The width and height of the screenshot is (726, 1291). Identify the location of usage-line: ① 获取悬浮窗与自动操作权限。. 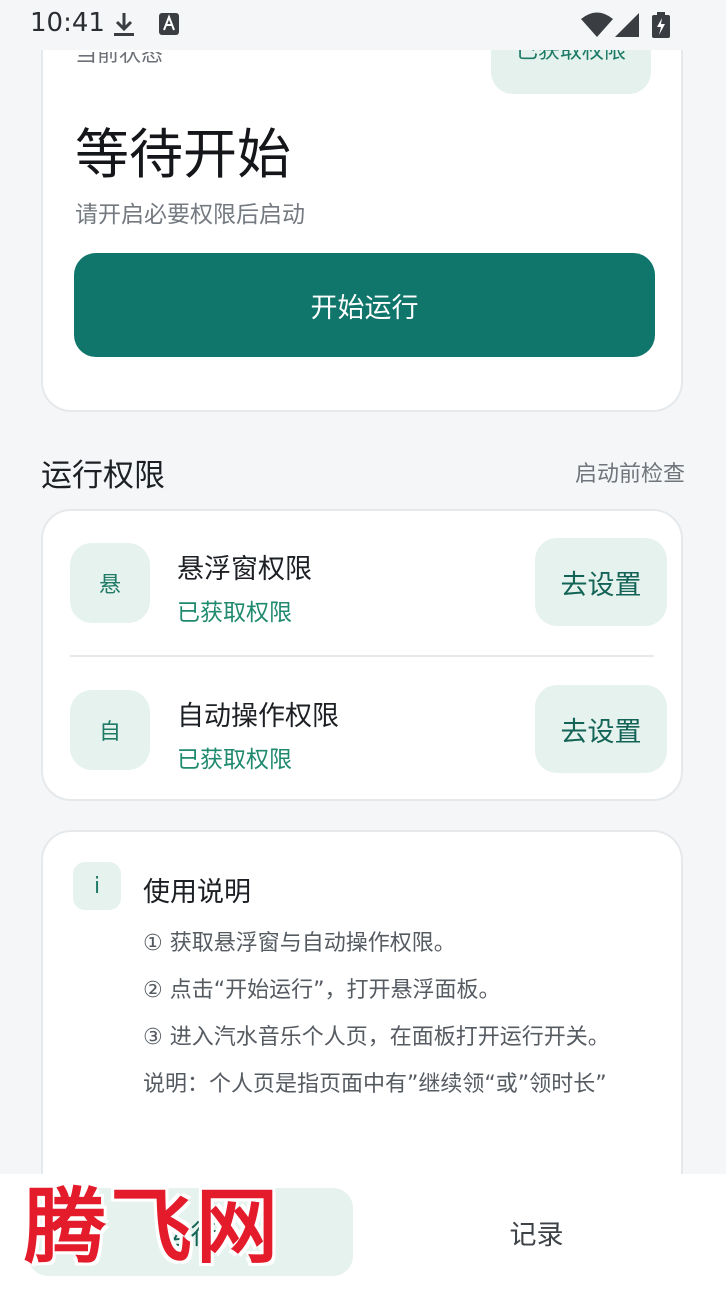
(299, 943).